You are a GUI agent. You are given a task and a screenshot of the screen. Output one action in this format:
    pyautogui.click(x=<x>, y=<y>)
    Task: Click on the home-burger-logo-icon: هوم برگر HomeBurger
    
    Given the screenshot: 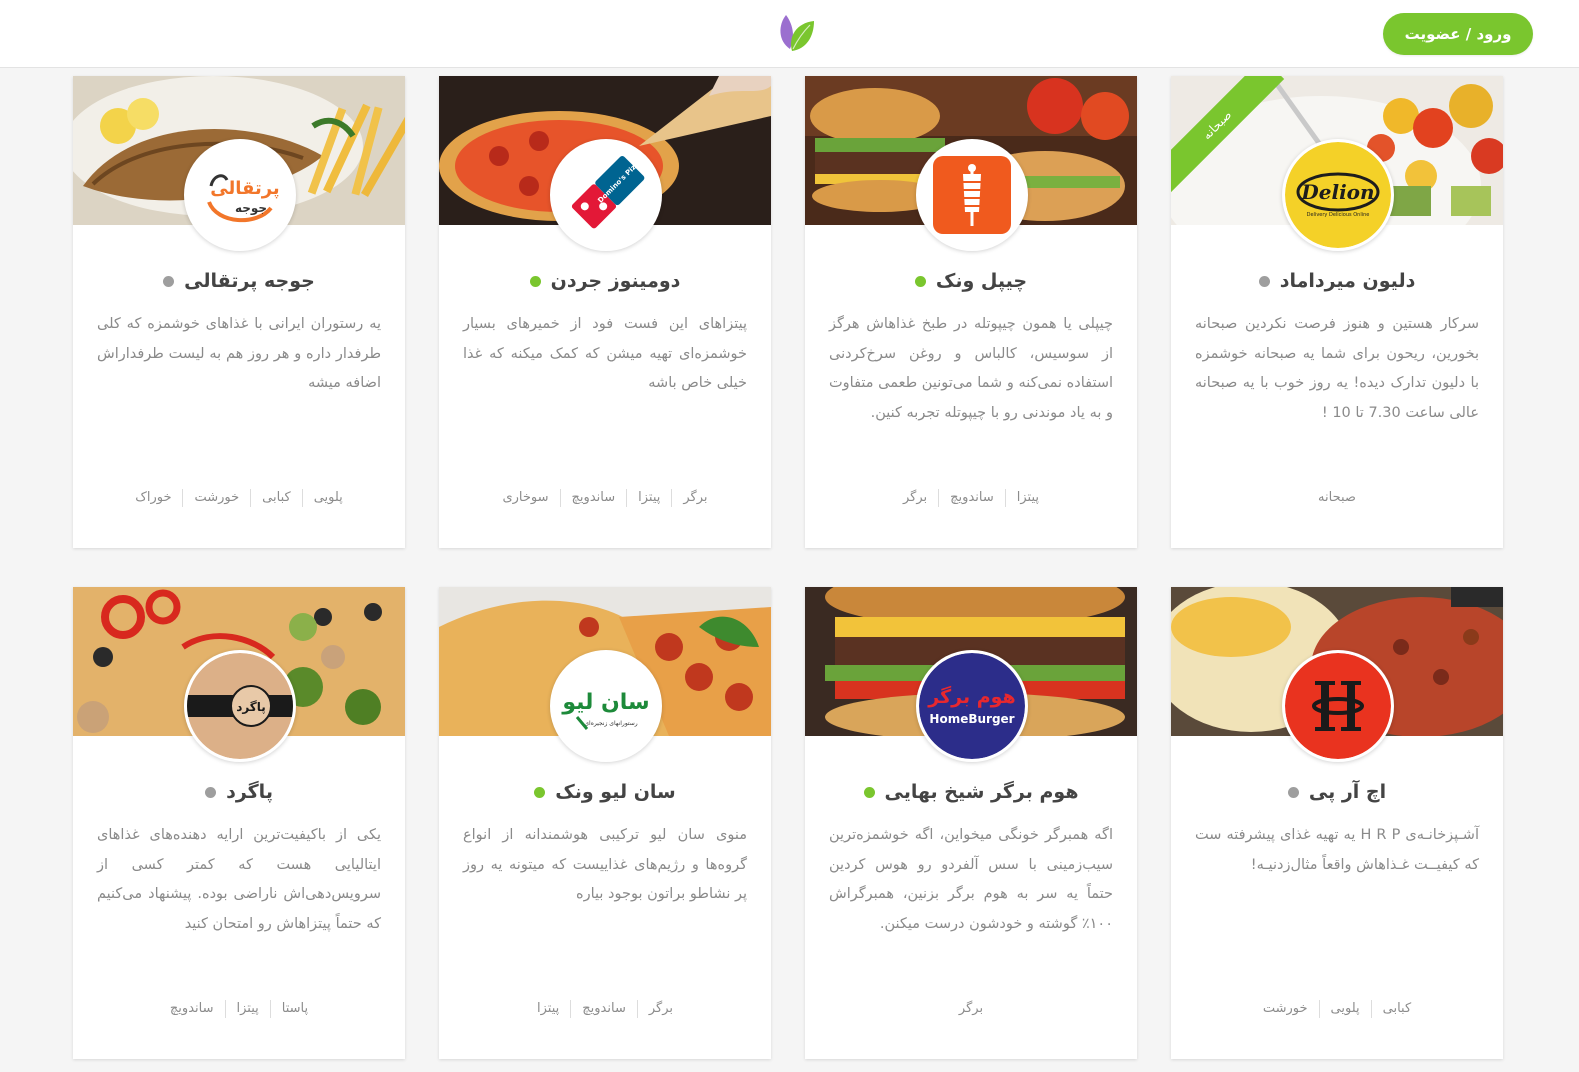 What is the action you would take?
    pyautogui.click(x=972, y=706)
    